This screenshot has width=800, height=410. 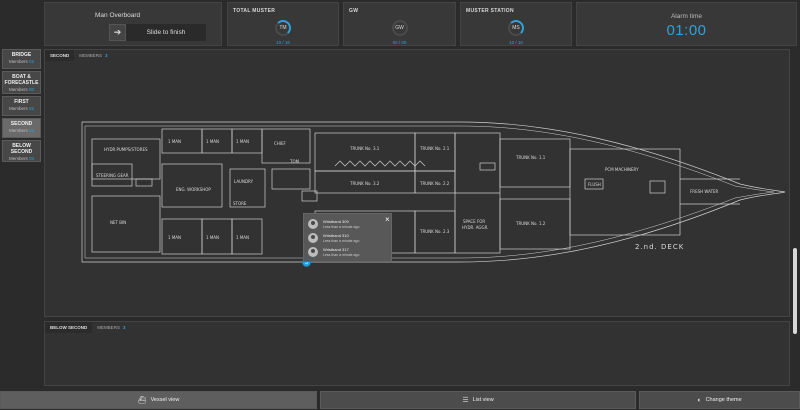 What do you see at coordinates (336, 249) in the screenshot?
I see `person-name: Wristband 317` at bounding box center [336, 249].